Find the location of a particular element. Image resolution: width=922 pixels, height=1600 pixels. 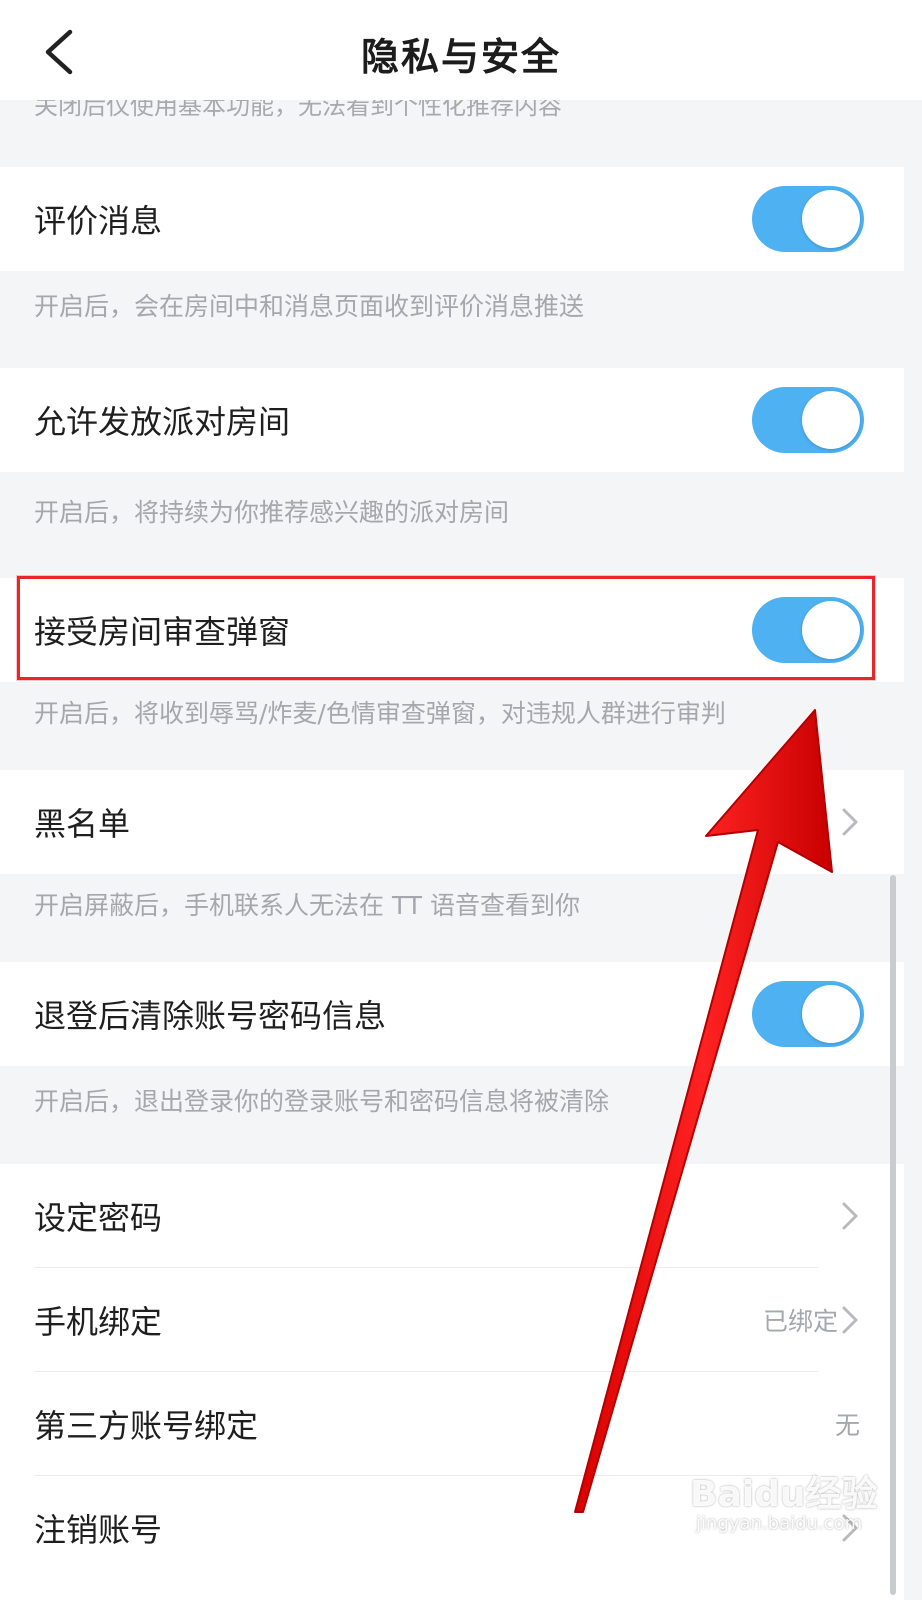

setting-label: 评价消息 is located at coordinates (98, 221).